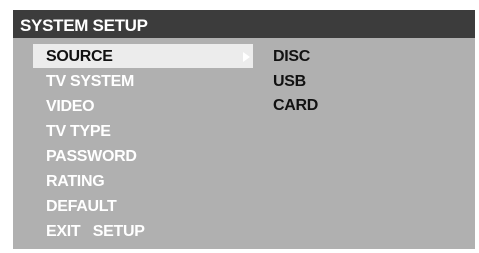 This screenshot has height=253, width=479. I want to click on menu-item-label: VIDEO, so click(70, 106).